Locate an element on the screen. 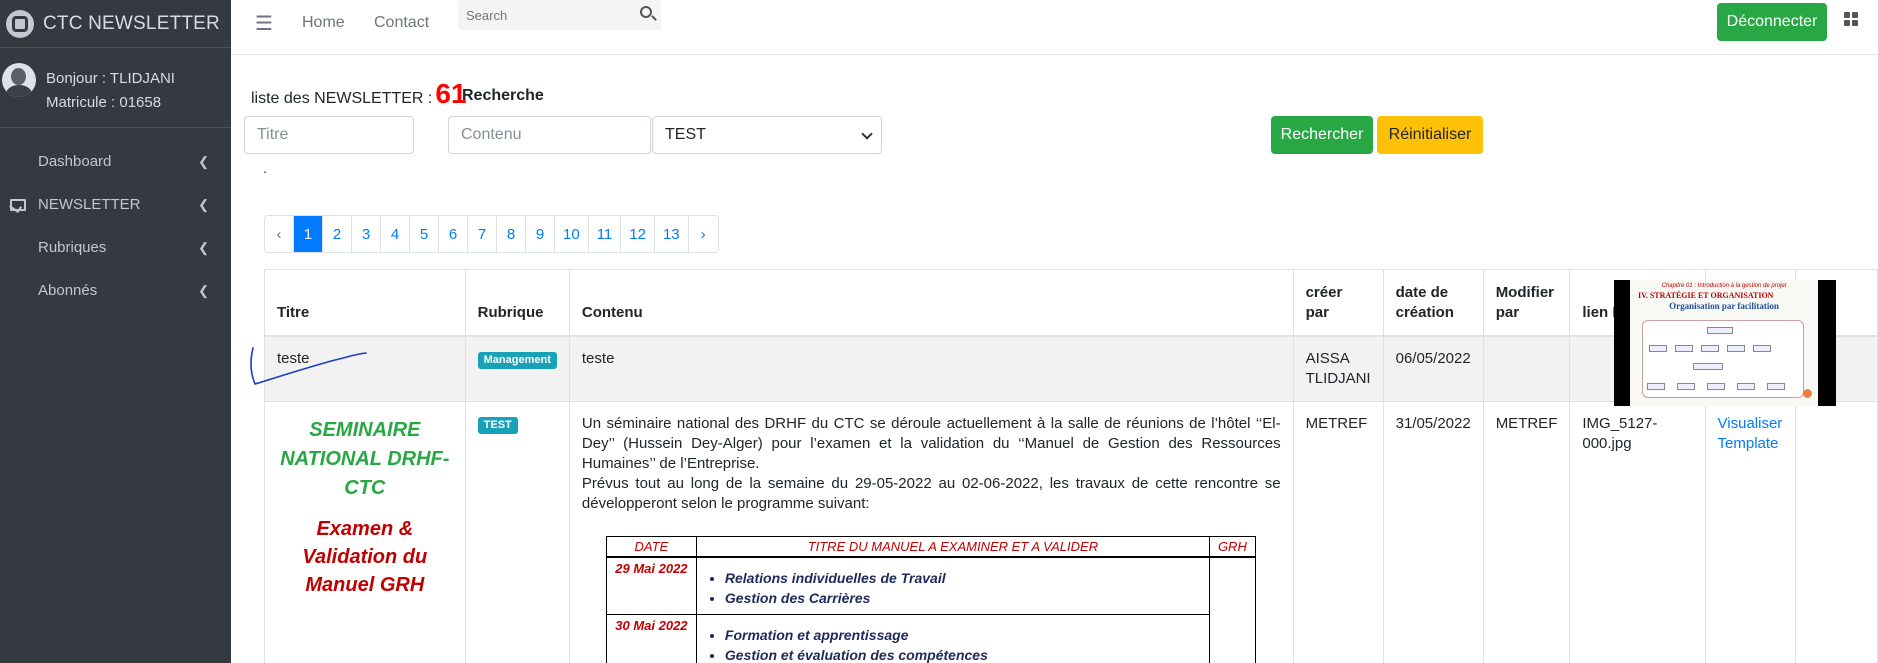 This screenshot has width=1878, height=663. cell-titre: teste is located at coordinates (365, 368).